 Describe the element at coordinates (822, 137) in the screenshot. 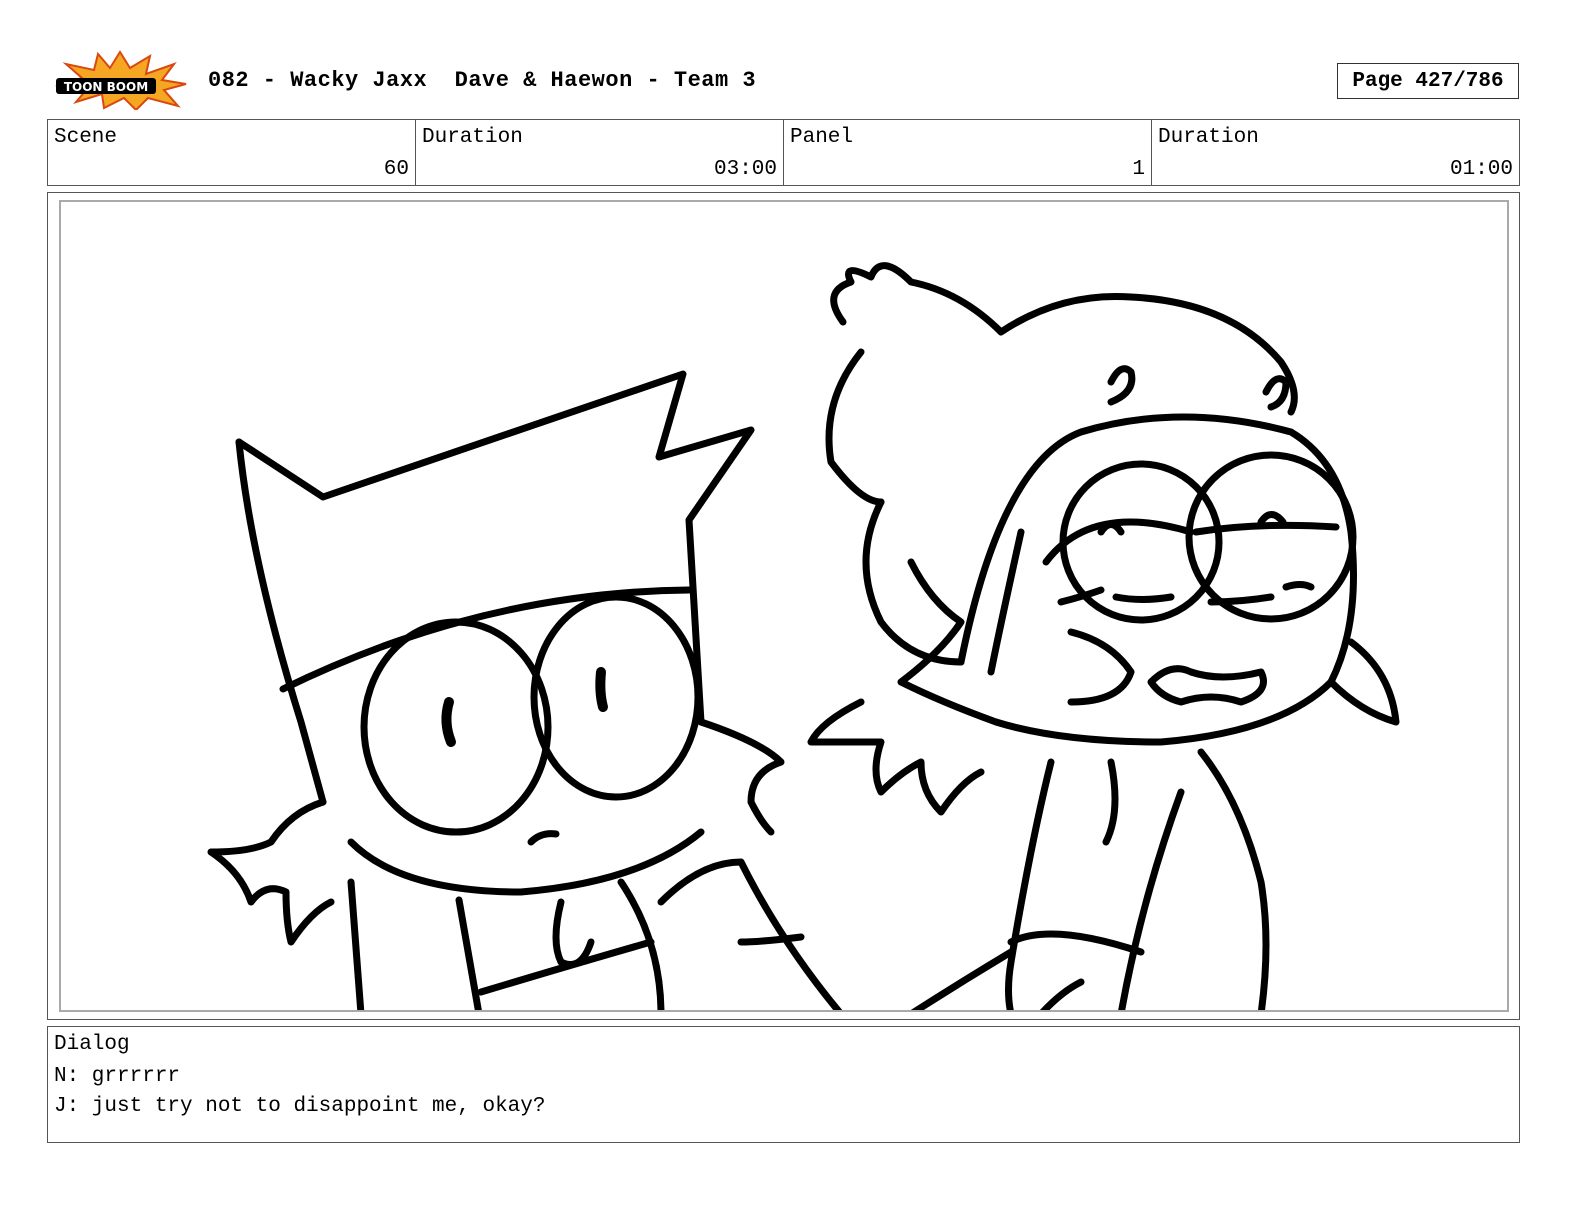

I see `panel-label: Panel` at that location.